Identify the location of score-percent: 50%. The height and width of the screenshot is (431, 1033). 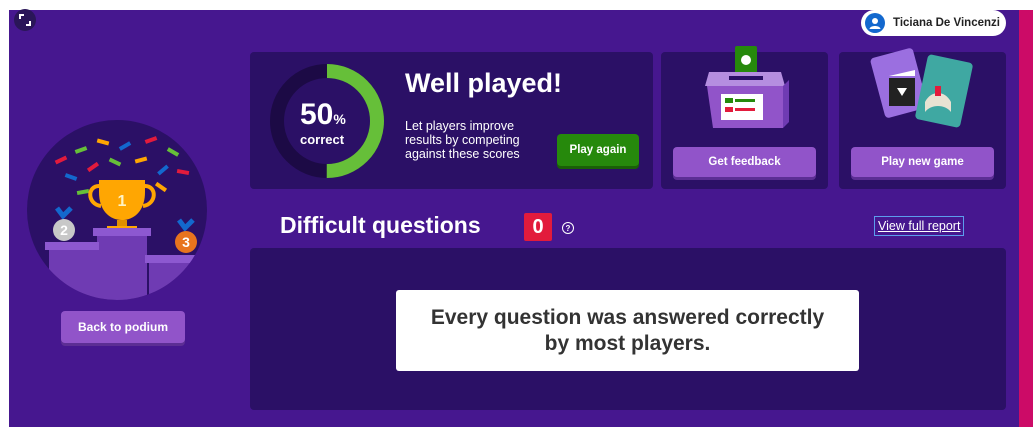
(323, 114).